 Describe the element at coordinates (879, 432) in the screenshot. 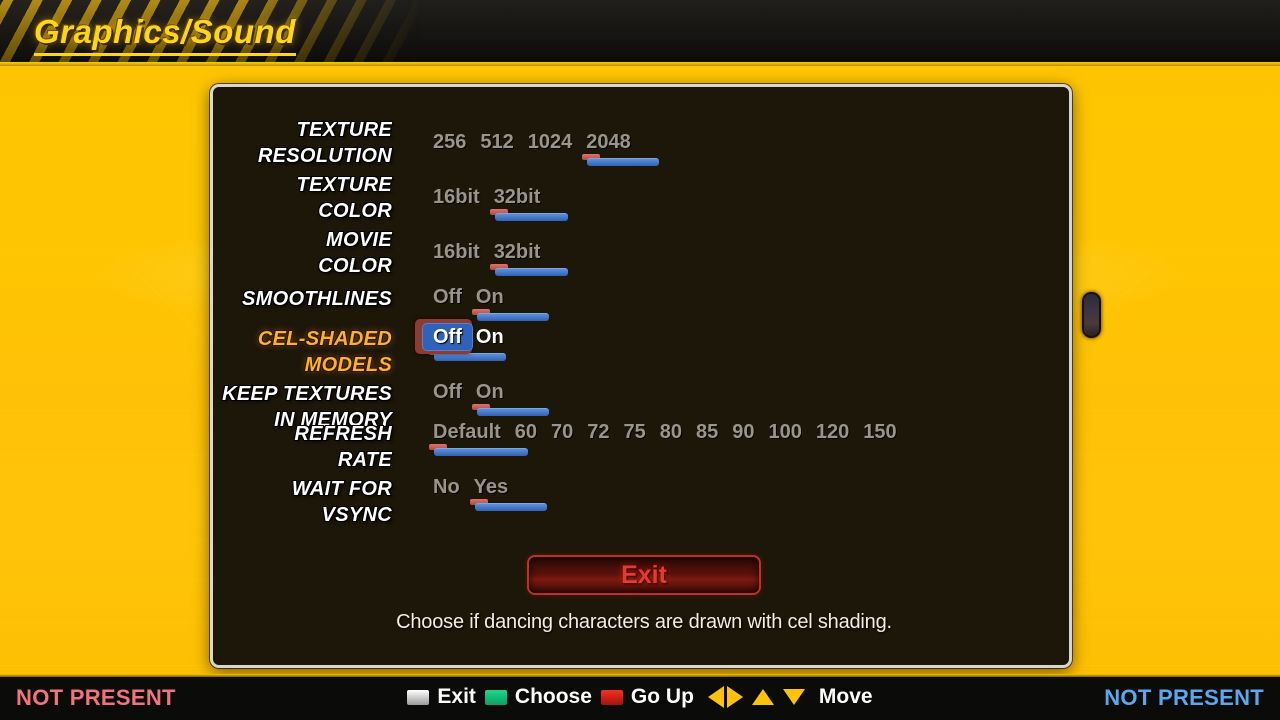

I see `option-6-10: 150` at that location.